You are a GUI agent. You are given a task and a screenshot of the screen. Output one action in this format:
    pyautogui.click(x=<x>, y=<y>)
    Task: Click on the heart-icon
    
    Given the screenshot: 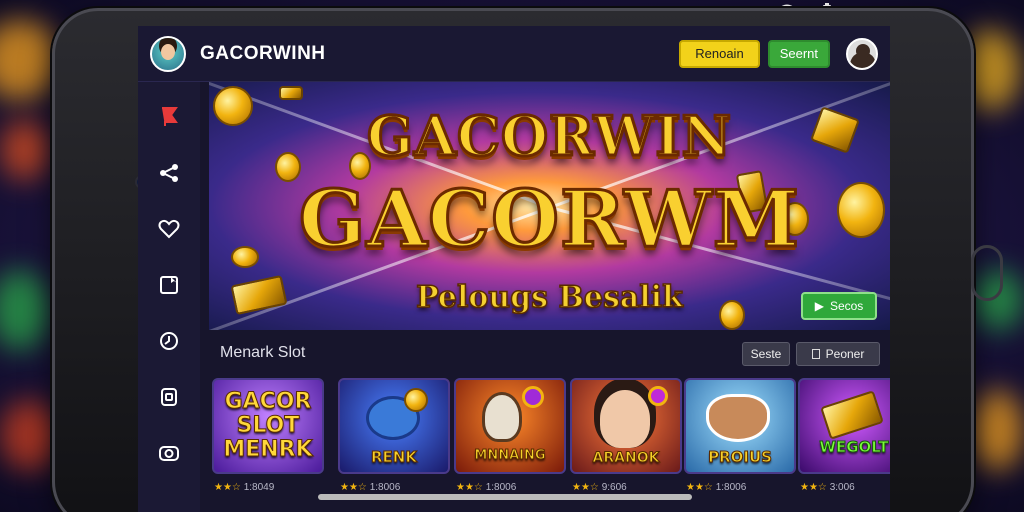 What is the action you would take?
    pyautogui.click(x=169, y=229)
    